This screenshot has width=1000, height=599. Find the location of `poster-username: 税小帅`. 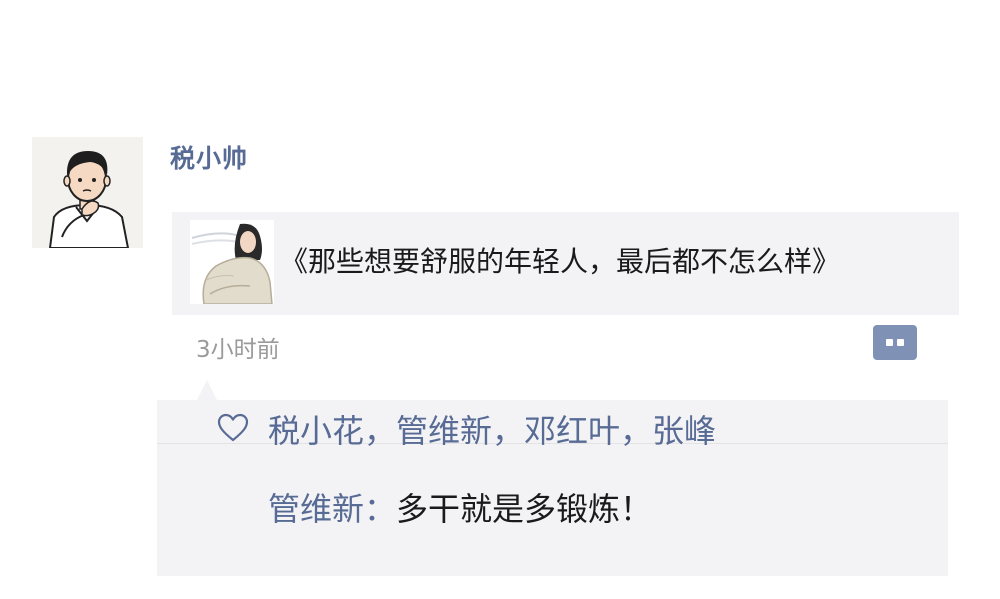

poster-username: 税小帅 is located at coordinates (209, 157).